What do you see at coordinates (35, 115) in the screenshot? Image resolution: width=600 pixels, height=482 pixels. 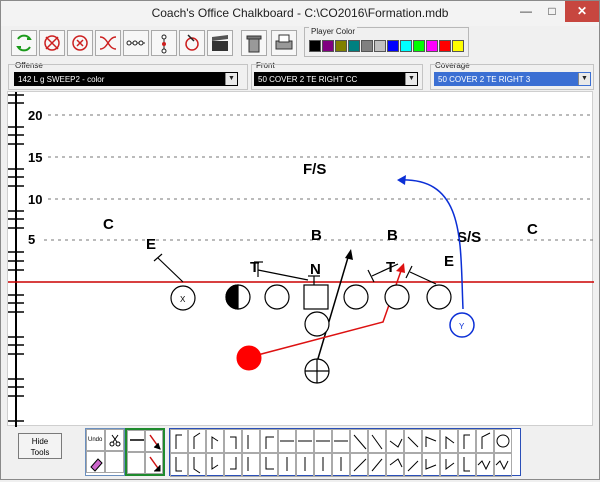 I see `yard-label-20: 20` at bounding box center [35, 115].